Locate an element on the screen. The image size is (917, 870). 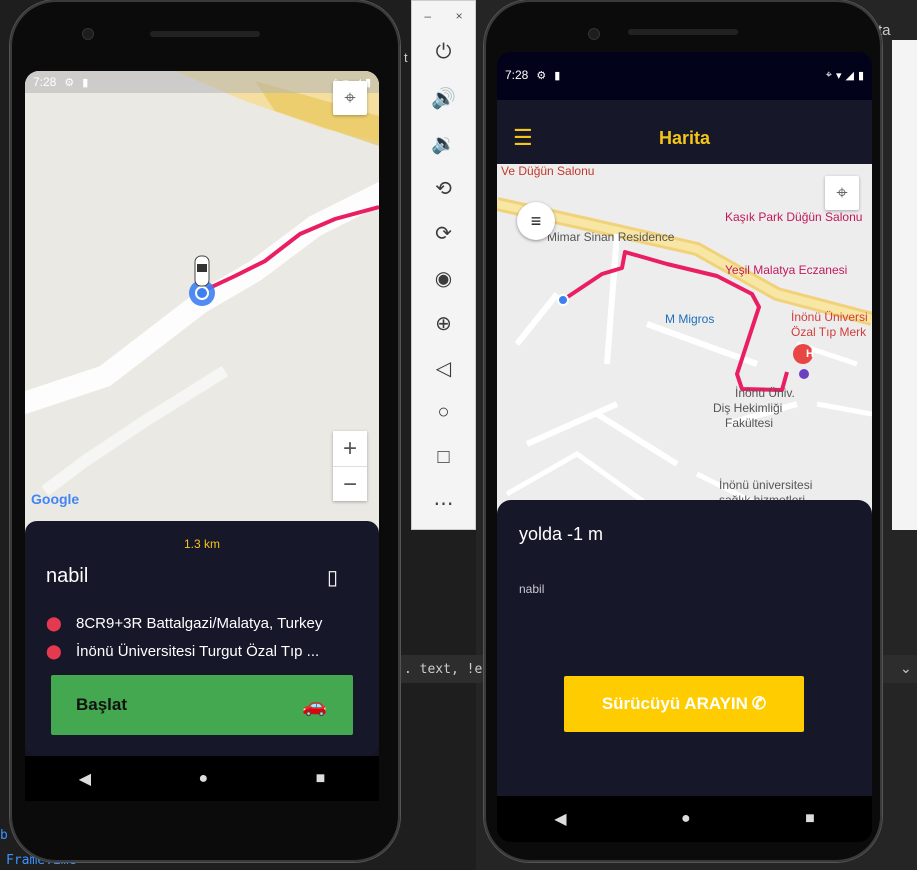
call-driver-label: Sürücüyü ARAYIN is located at coordinates (674, 703).